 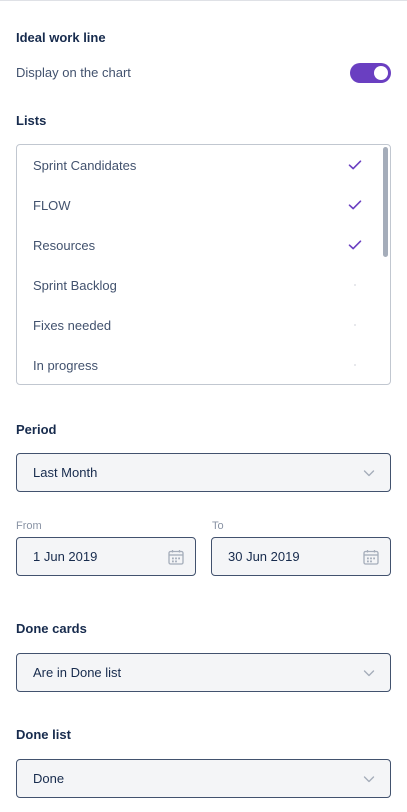 I want to click on list-item-label: Resources, so click(x=64, y=245).